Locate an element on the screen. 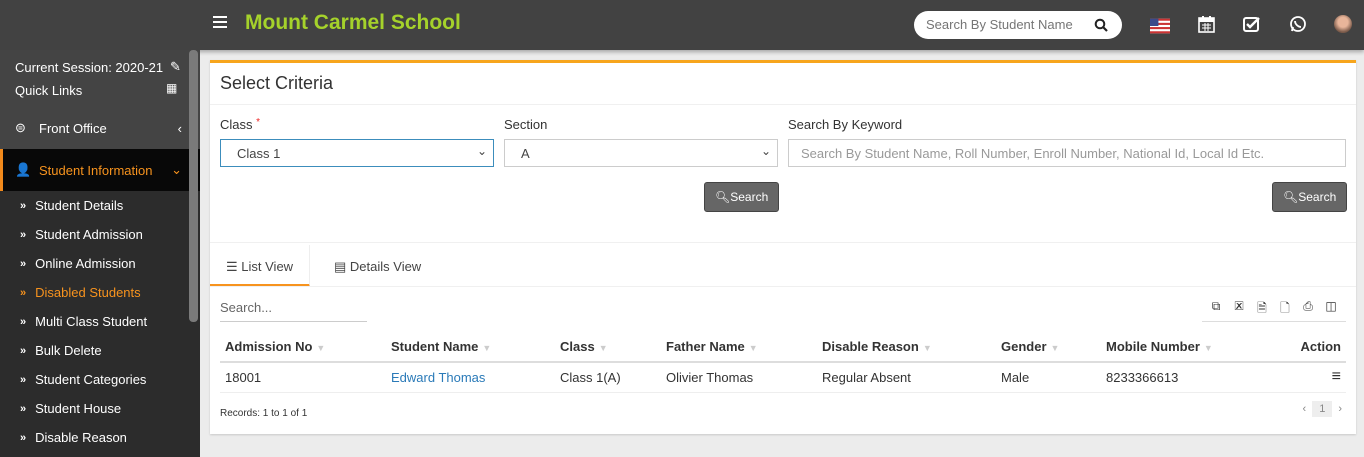 The image size is (1364, 457). chevron-left-icon: ‹ is located at coordinates (179, 128).